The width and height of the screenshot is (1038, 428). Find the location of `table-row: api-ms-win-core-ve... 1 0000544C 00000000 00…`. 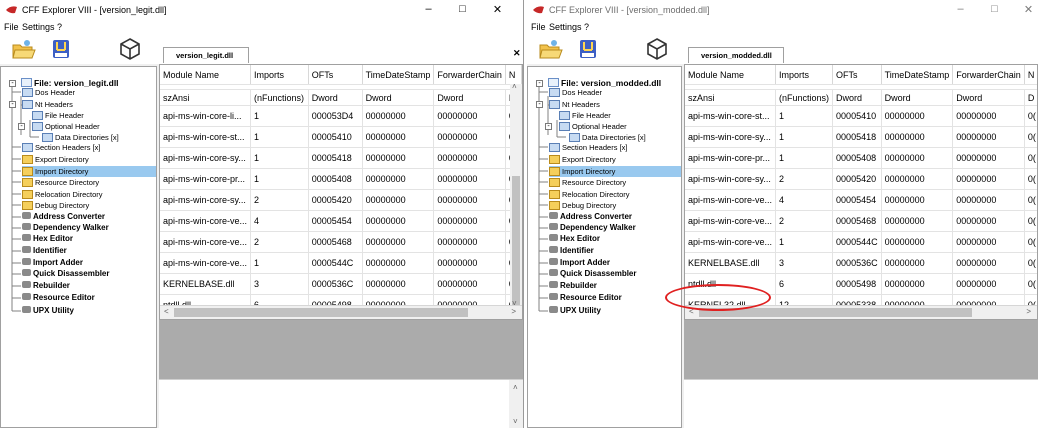

table-row: api-ms-win-core-ve... 1 0000544C 00000000 00… is located at coordinates (341, 263).